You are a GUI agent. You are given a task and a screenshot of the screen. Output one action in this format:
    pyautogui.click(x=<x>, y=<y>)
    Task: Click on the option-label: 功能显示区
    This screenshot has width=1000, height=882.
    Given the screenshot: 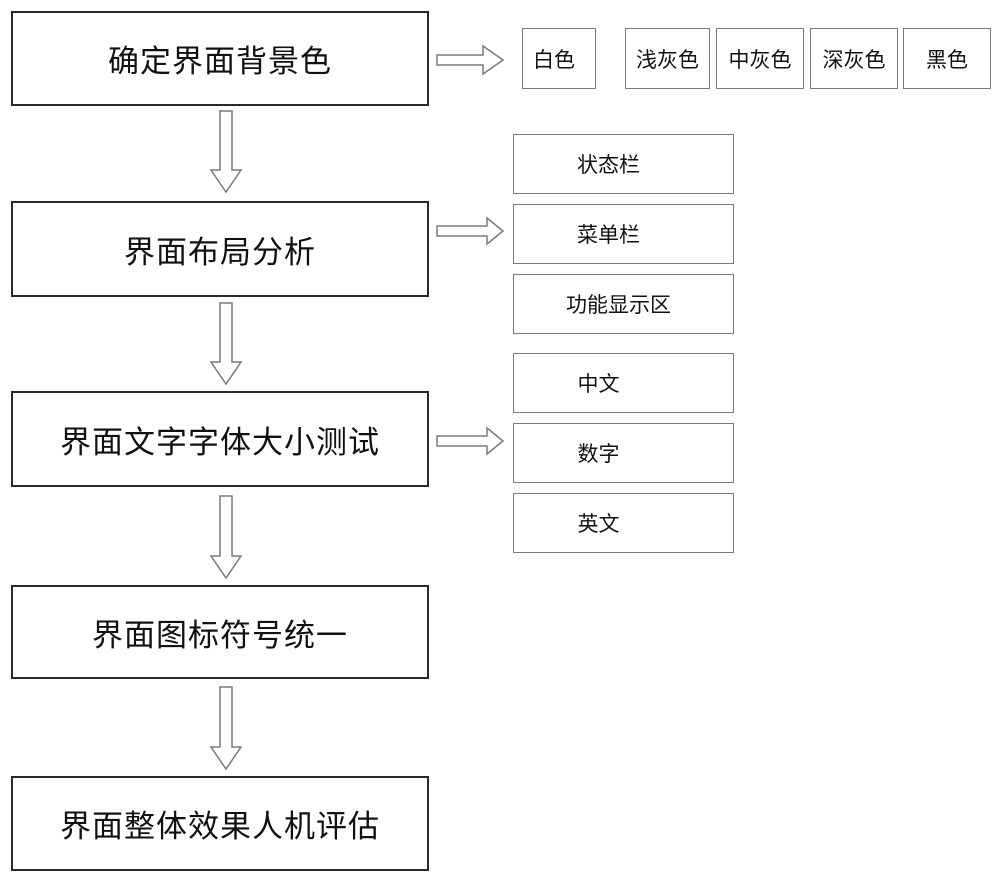 What is the action you would take?
    pyautogui.click(x=618, y=305)
    